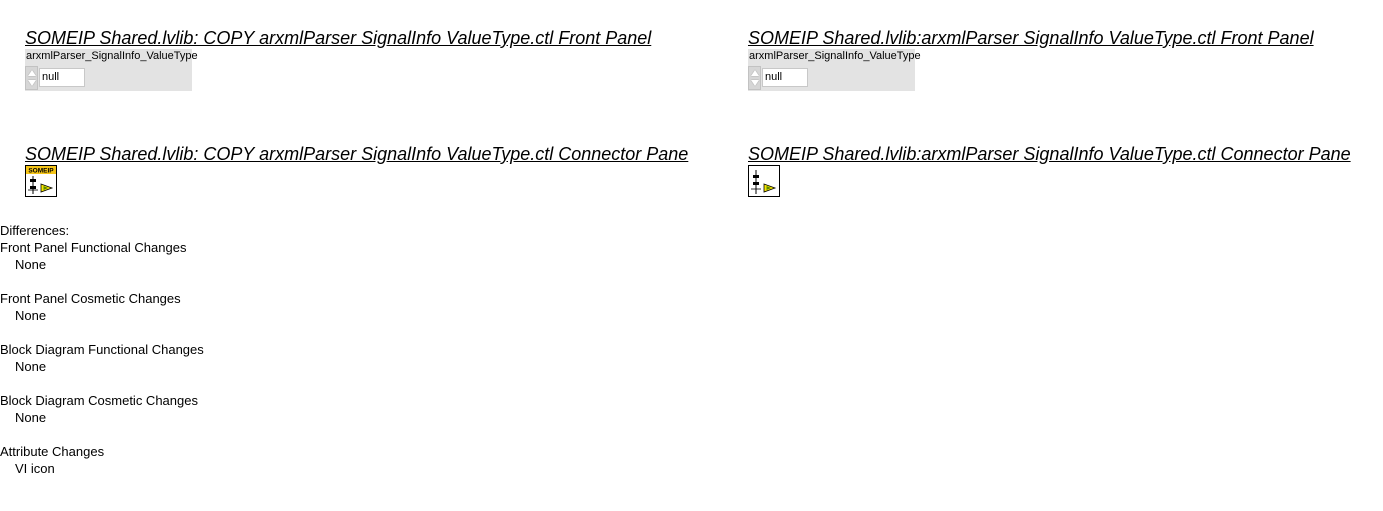  I want to click on left-control-label: arxmlParser_SignalInfo_ValueType, so click(112, 56).